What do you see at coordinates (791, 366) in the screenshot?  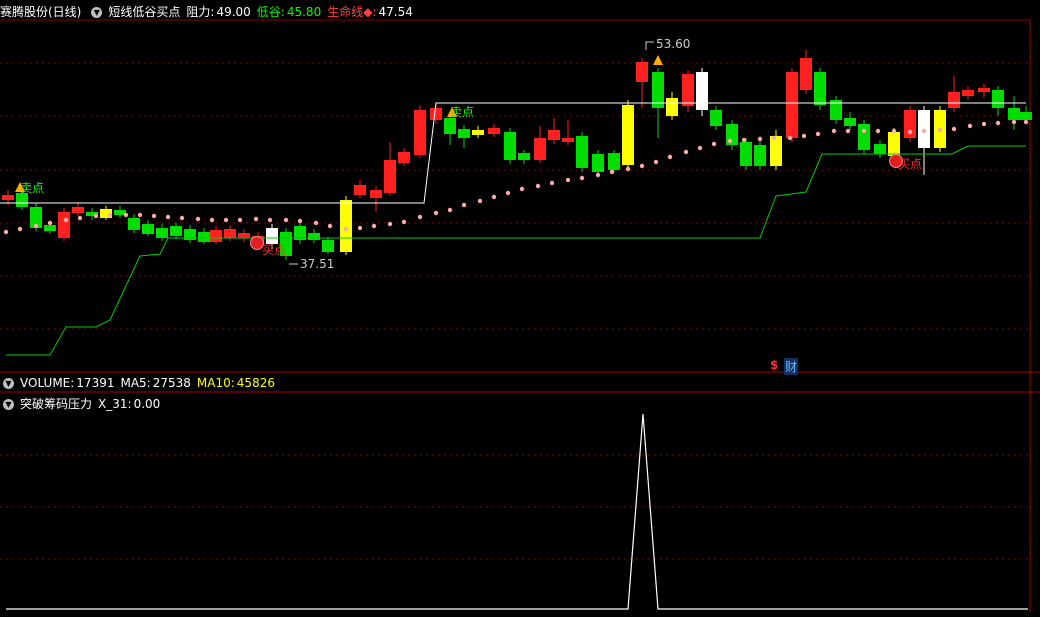 I see `finance-icon: 财` at bounding box center [791, 366].